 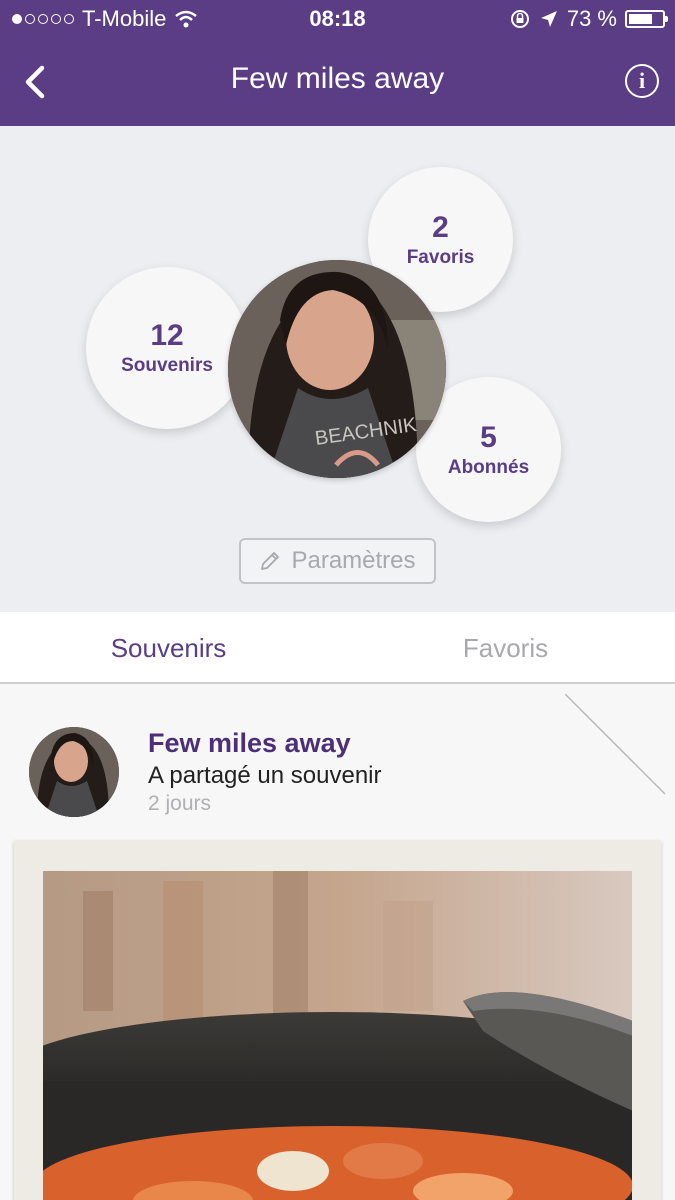 What do you see at coordinates (337, 78) in the screenshot?
I see `page-title: Few miles away` at bounding box center [337, 78].